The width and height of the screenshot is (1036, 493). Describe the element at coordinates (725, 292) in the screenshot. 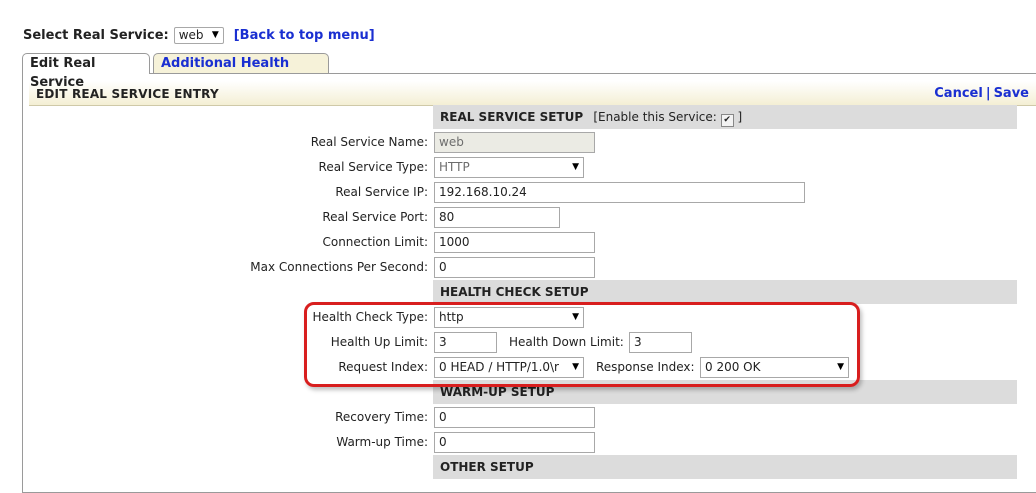

I see `section-health-check-setup: HEALTH CHECK SETUP` at that location.